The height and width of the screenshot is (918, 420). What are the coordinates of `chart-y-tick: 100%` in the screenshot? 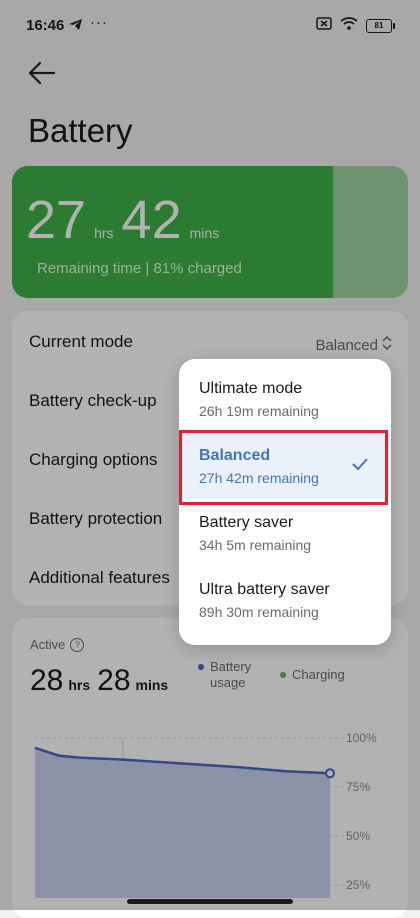 It's located at (361, 738).